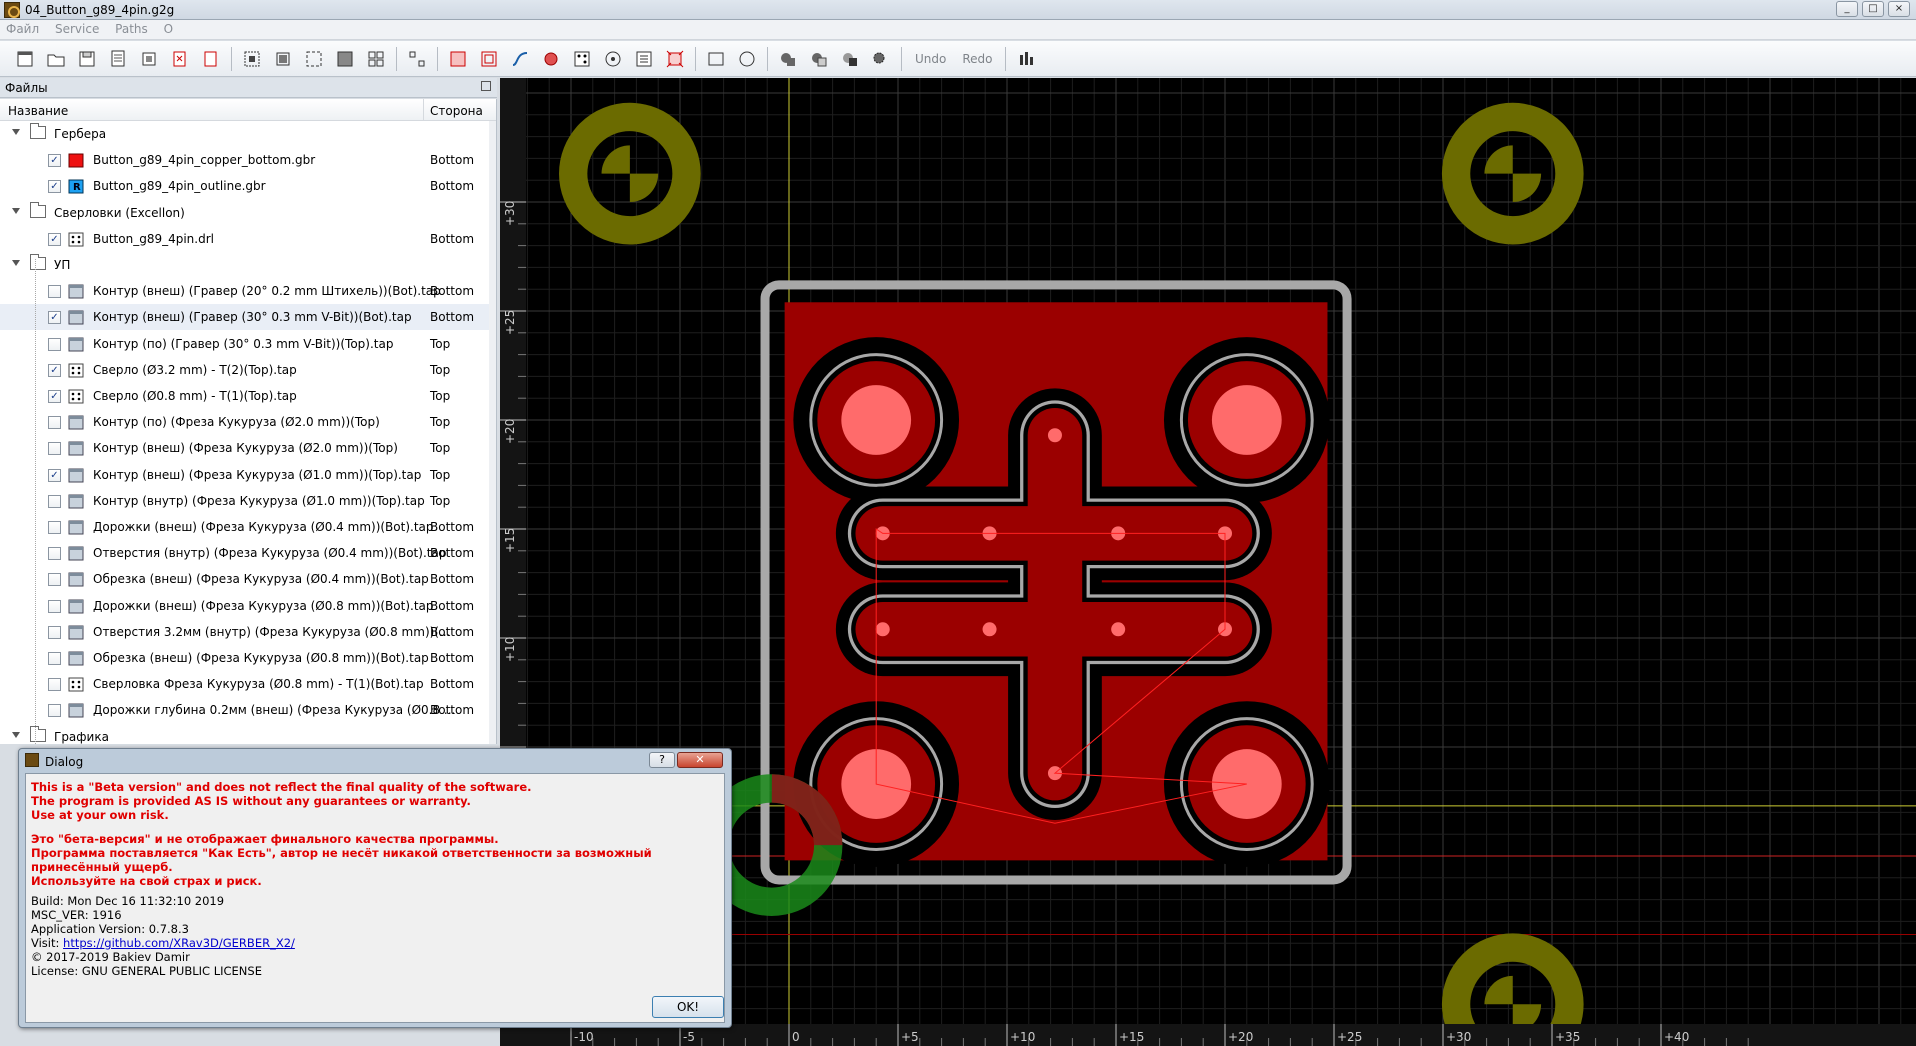 Image resolution: width=1916 pixels, height=1046 pixels. Describe the element at coordinates (796, 1037) in the screenshot. I see `ruler-x-label: 0` at that location.